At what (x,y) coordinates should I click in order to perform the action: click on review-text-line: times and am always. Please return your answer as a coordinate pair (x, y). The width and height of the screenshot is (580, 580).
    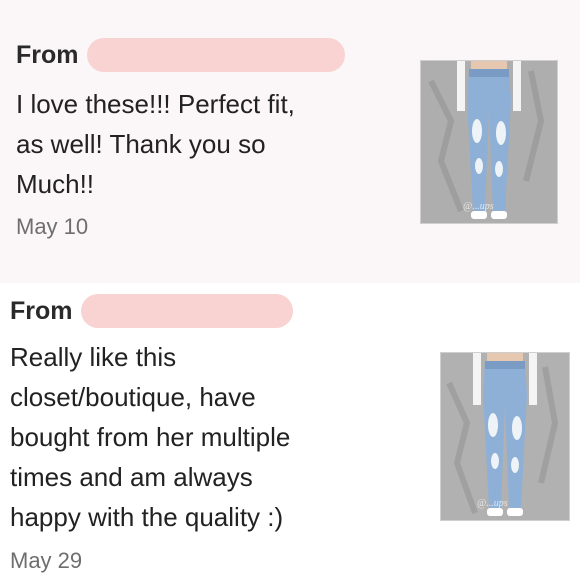
    Looking at the image, I should click on (131, 477).